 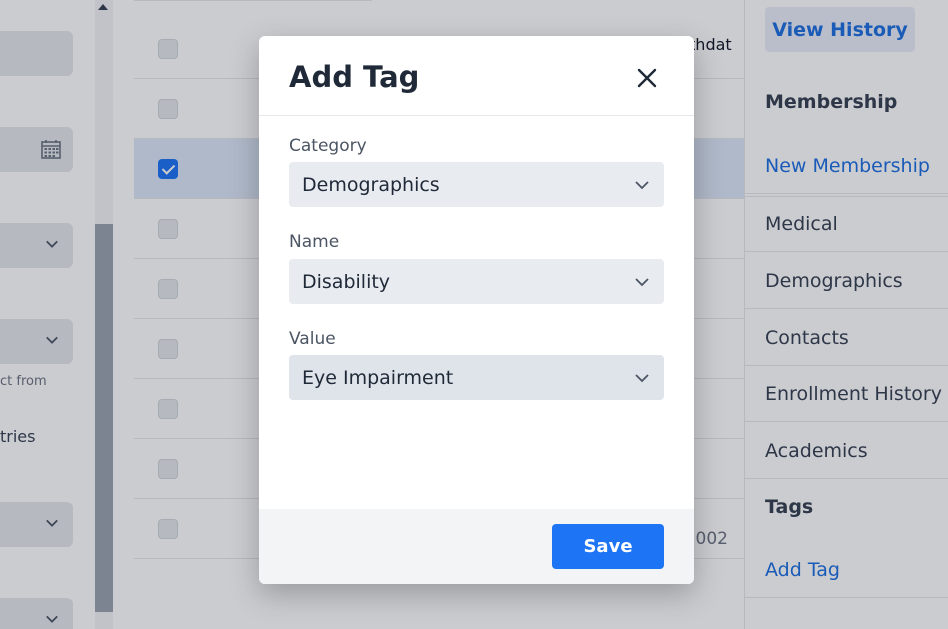 I want to click on value-select: Eye Impairment, so click(x=476, y=377).